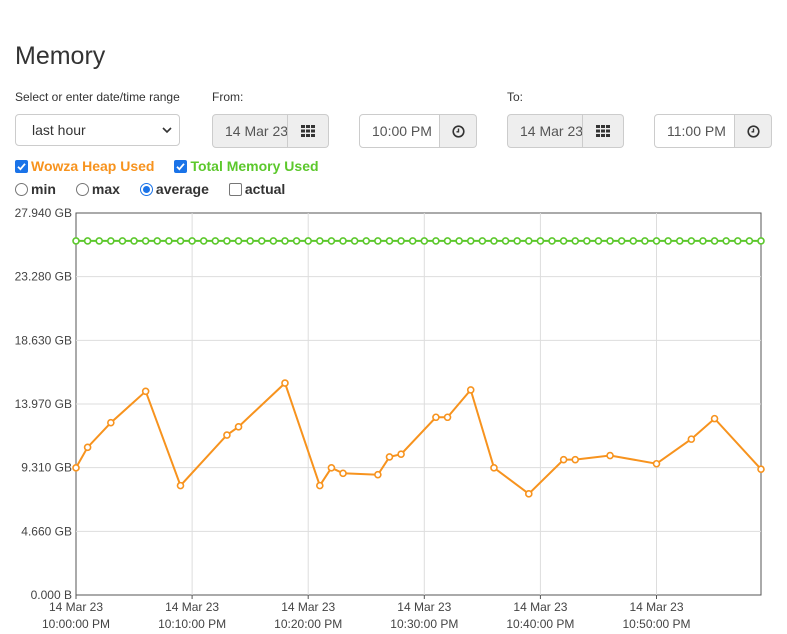 Image resolution: width=787 pixels, height=634 pixels. I want to click on radio-min: min, so click(35, 189).